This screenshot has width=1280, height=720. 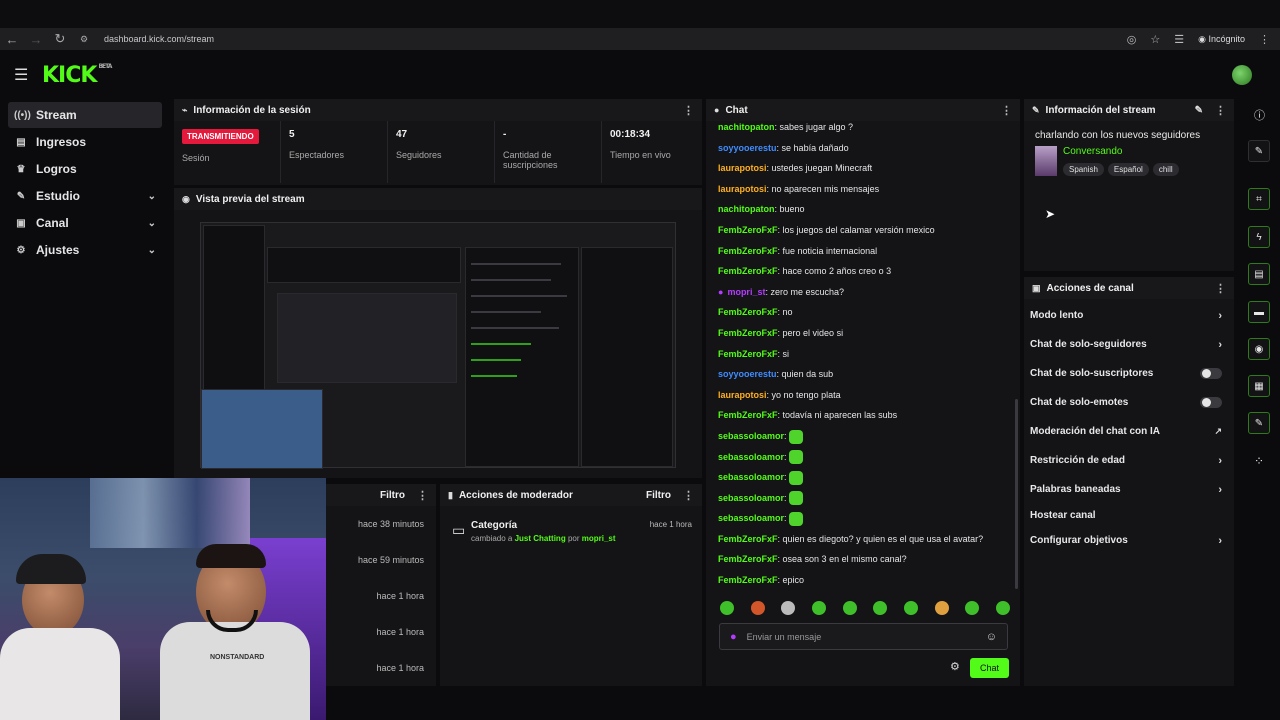 I want to click on rail-chat-button: ▬, so click(x=1259, y=312).